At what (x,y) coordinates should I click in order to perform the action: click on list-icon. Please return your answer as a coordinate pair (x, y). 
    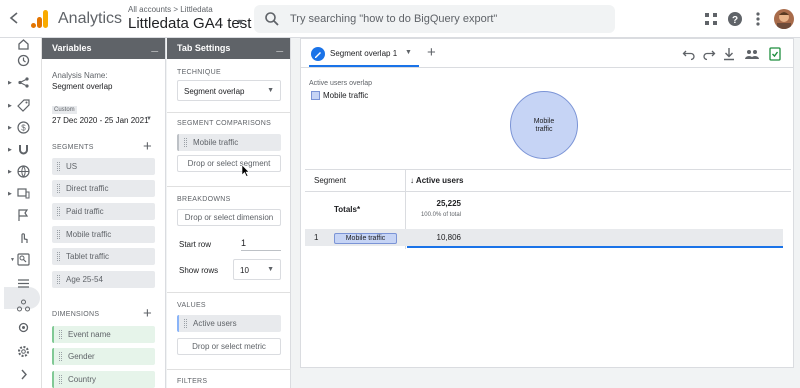
    Looking at the image, I should click on (23, 283).